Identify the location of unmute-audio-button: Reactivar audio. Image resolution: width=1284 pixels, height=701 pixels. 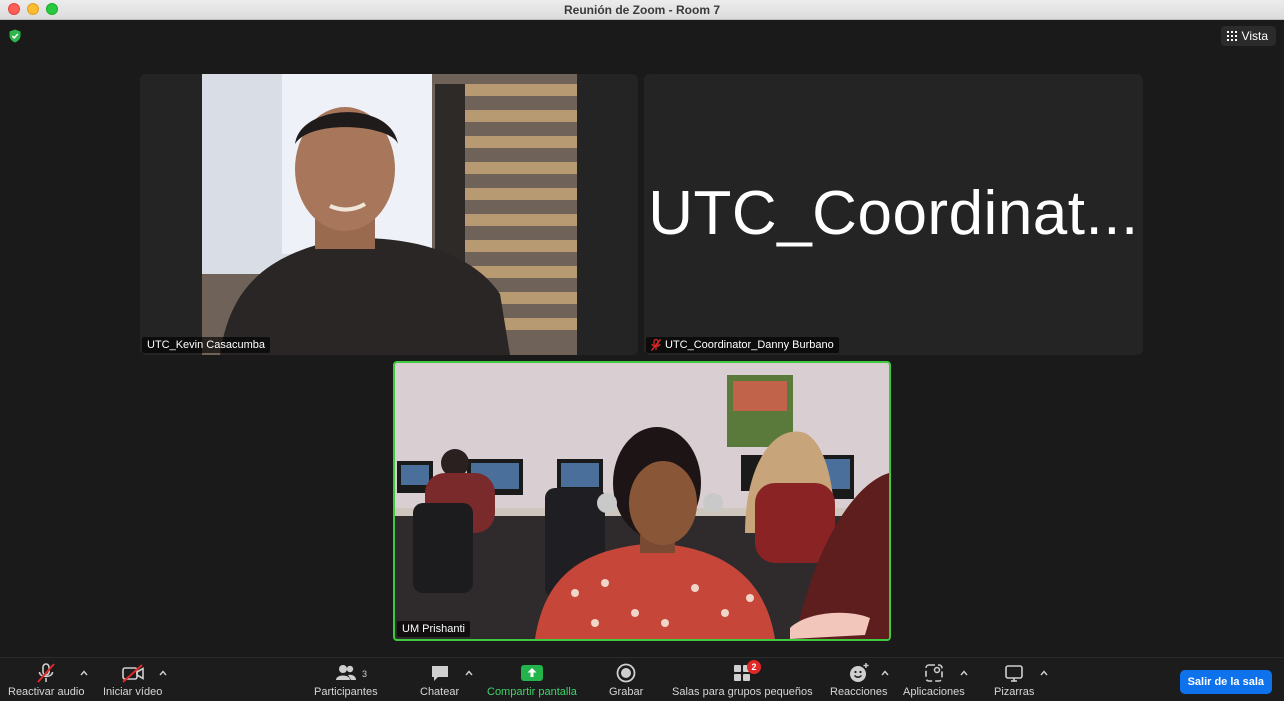
(46, 680).